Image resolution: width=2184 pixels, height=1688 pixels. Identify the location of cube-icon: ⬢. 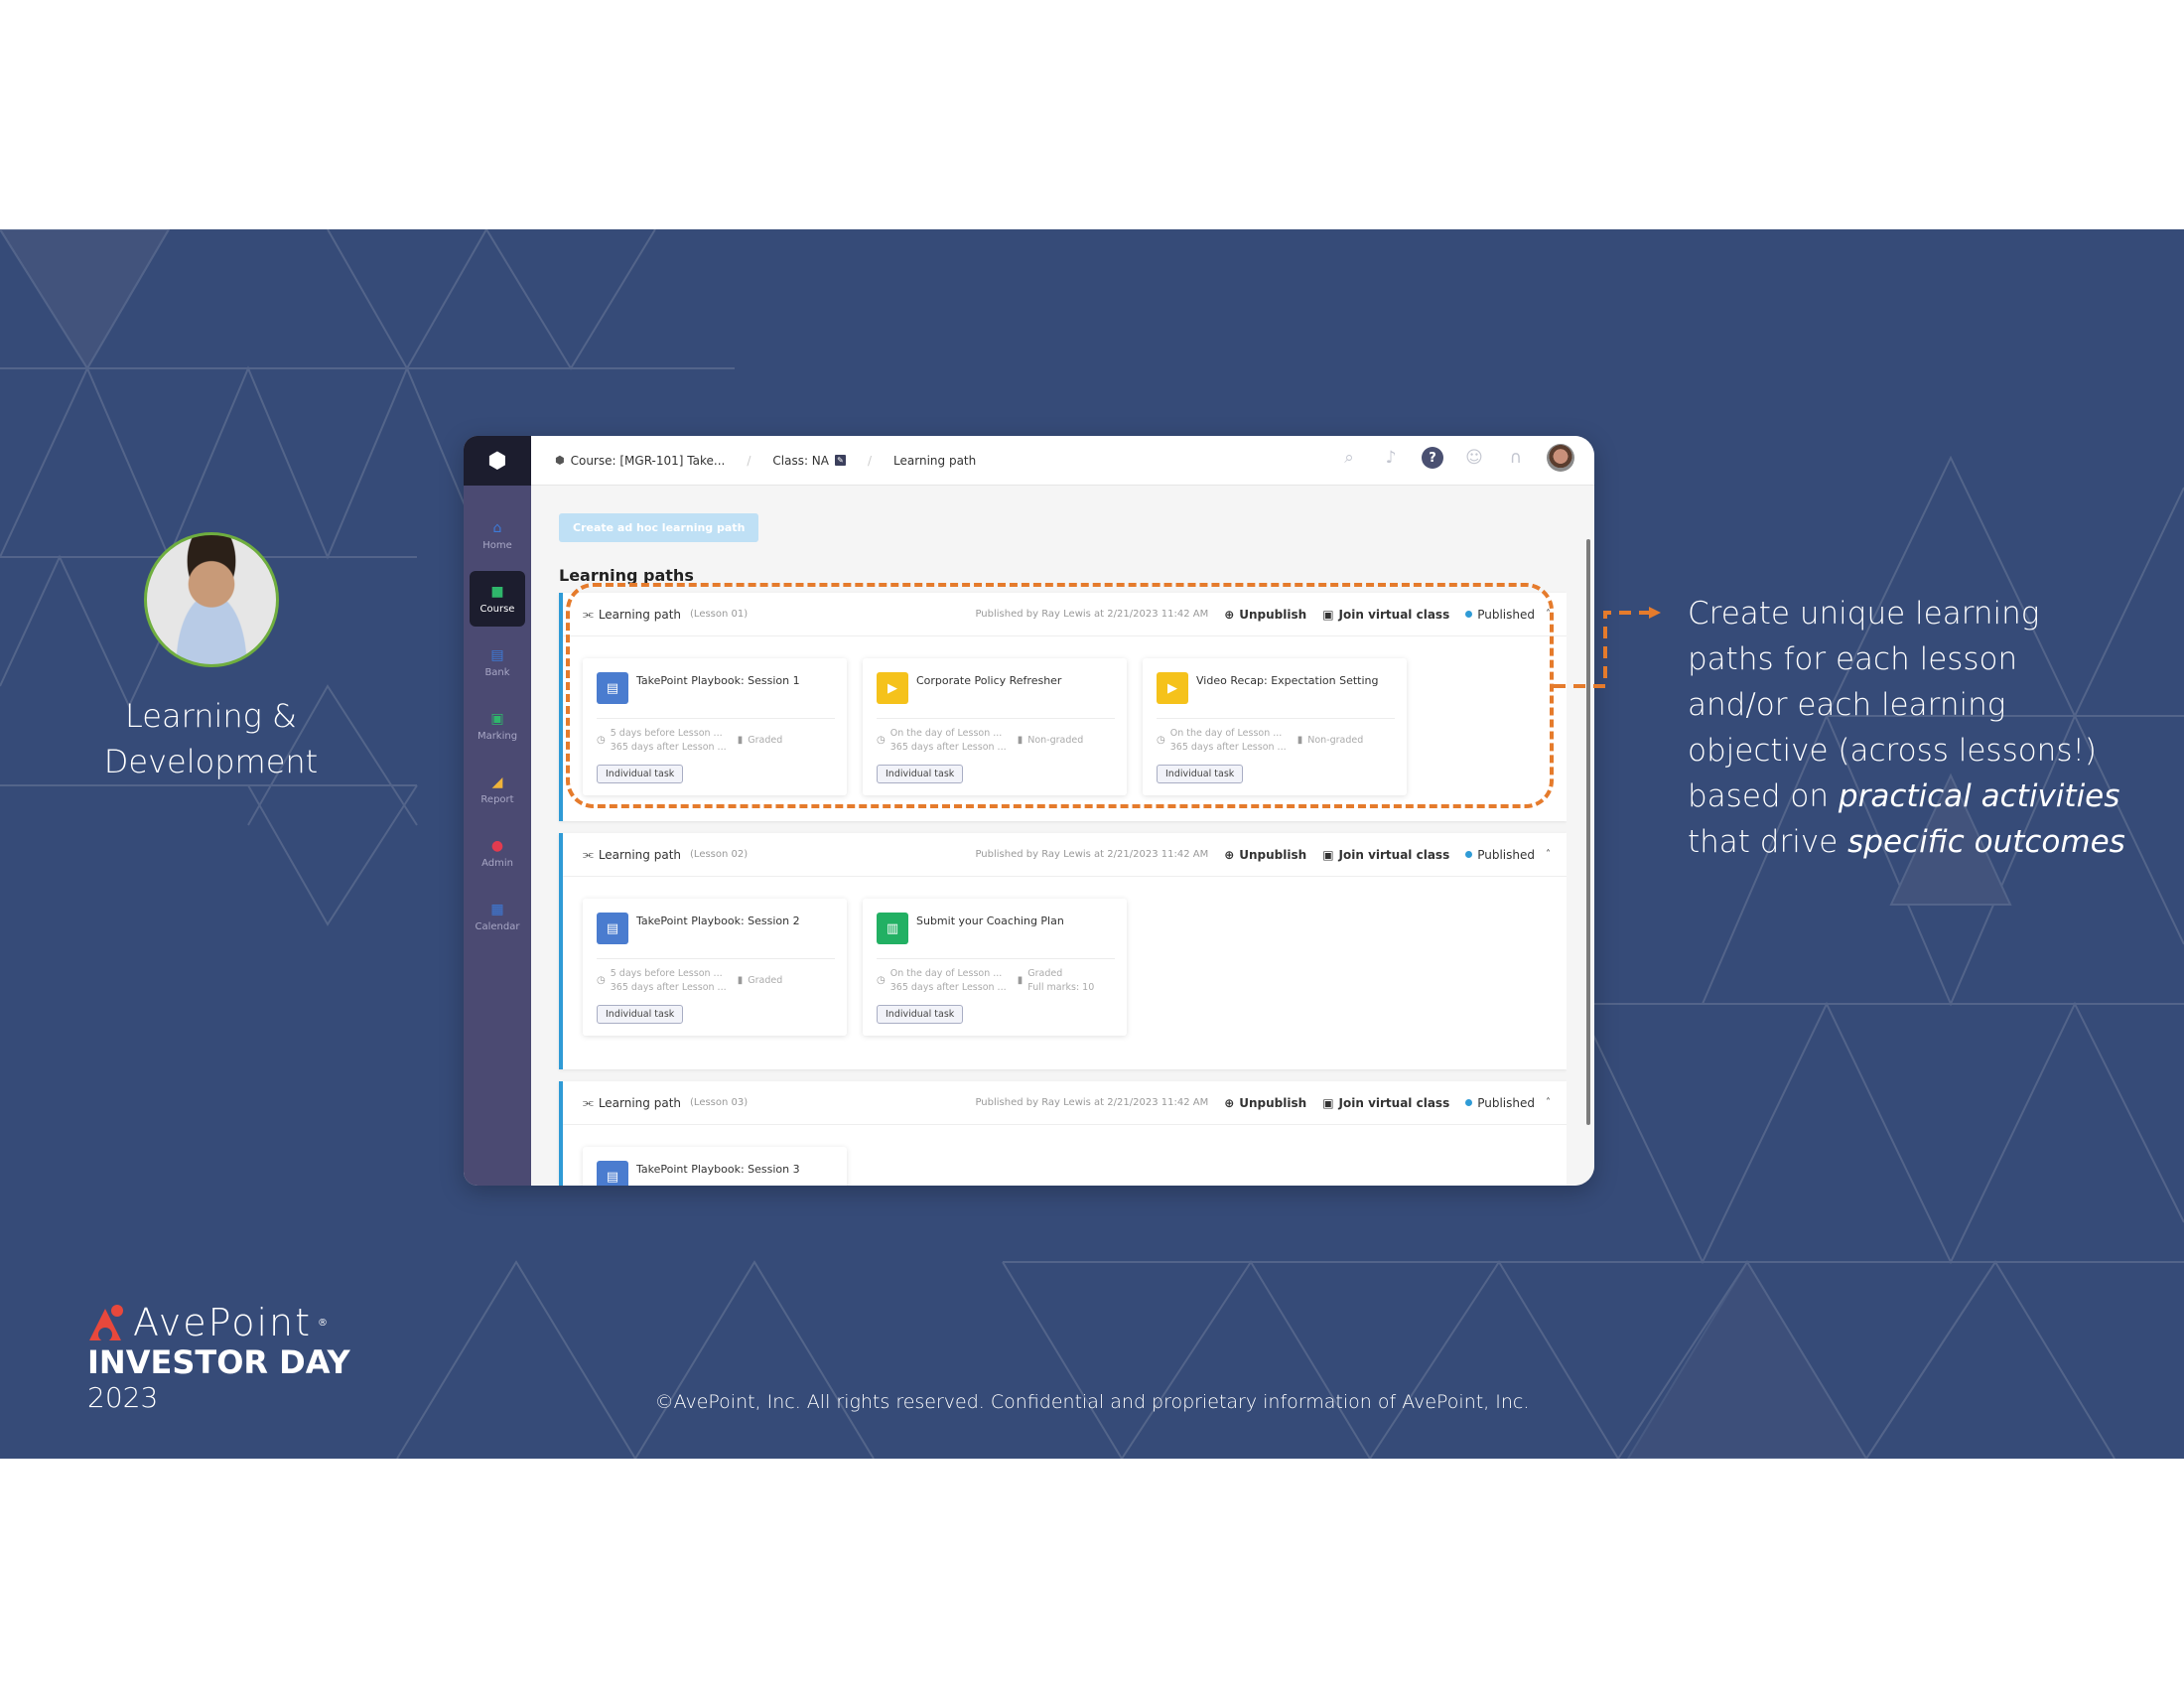
(560, 460).